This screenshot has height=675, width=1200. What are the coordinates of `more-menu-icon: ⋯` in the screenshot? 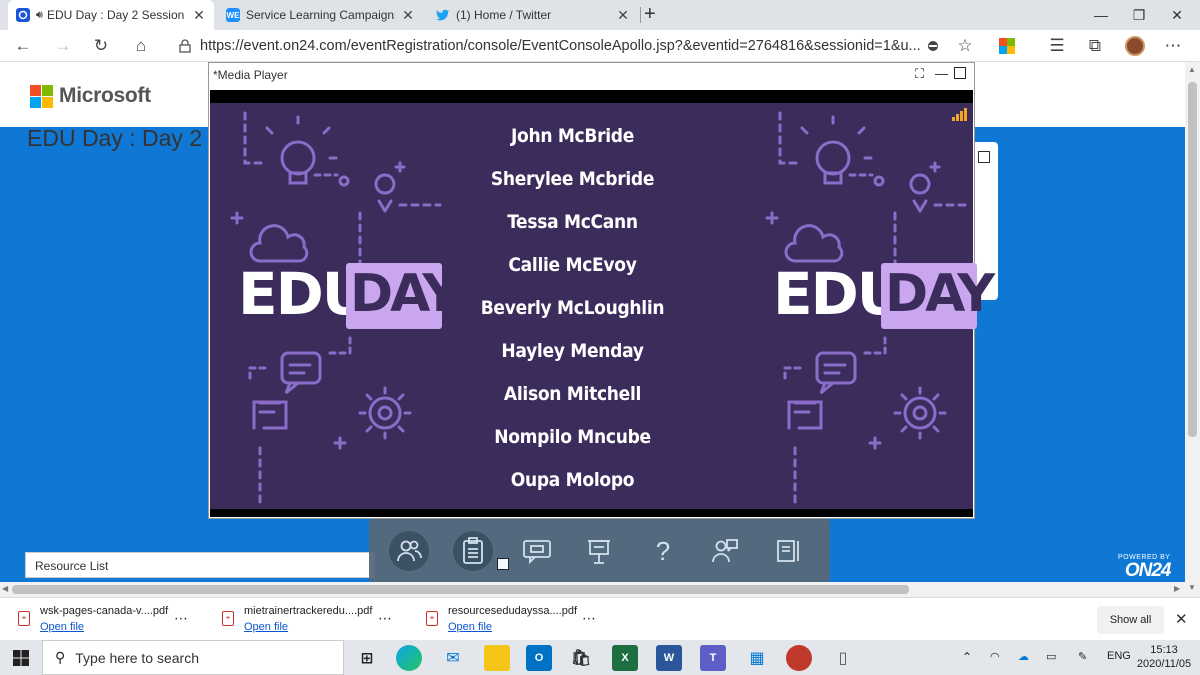 It's located at (1173, 46).